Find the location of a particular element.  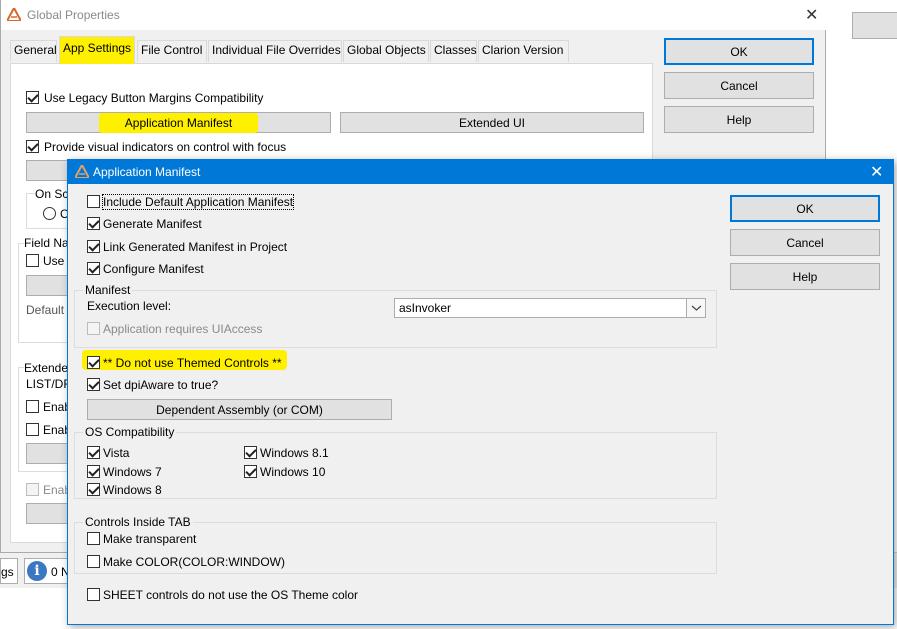

make-color-label: Make COLOR(COLOR:WINDOW) is located at coordinates (194, 562).